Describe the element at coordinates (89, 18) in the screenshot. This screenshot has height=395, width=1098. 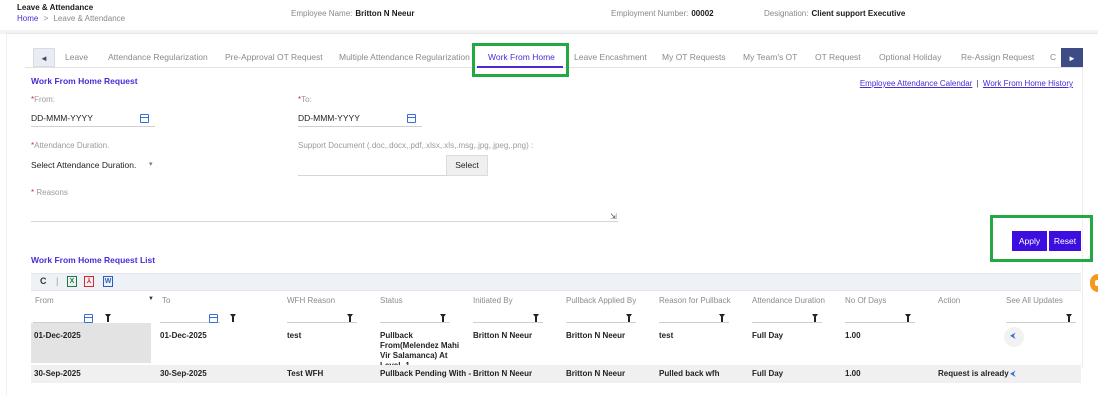
I see `breadcrumb-current: Leave & Attendance` at that location.